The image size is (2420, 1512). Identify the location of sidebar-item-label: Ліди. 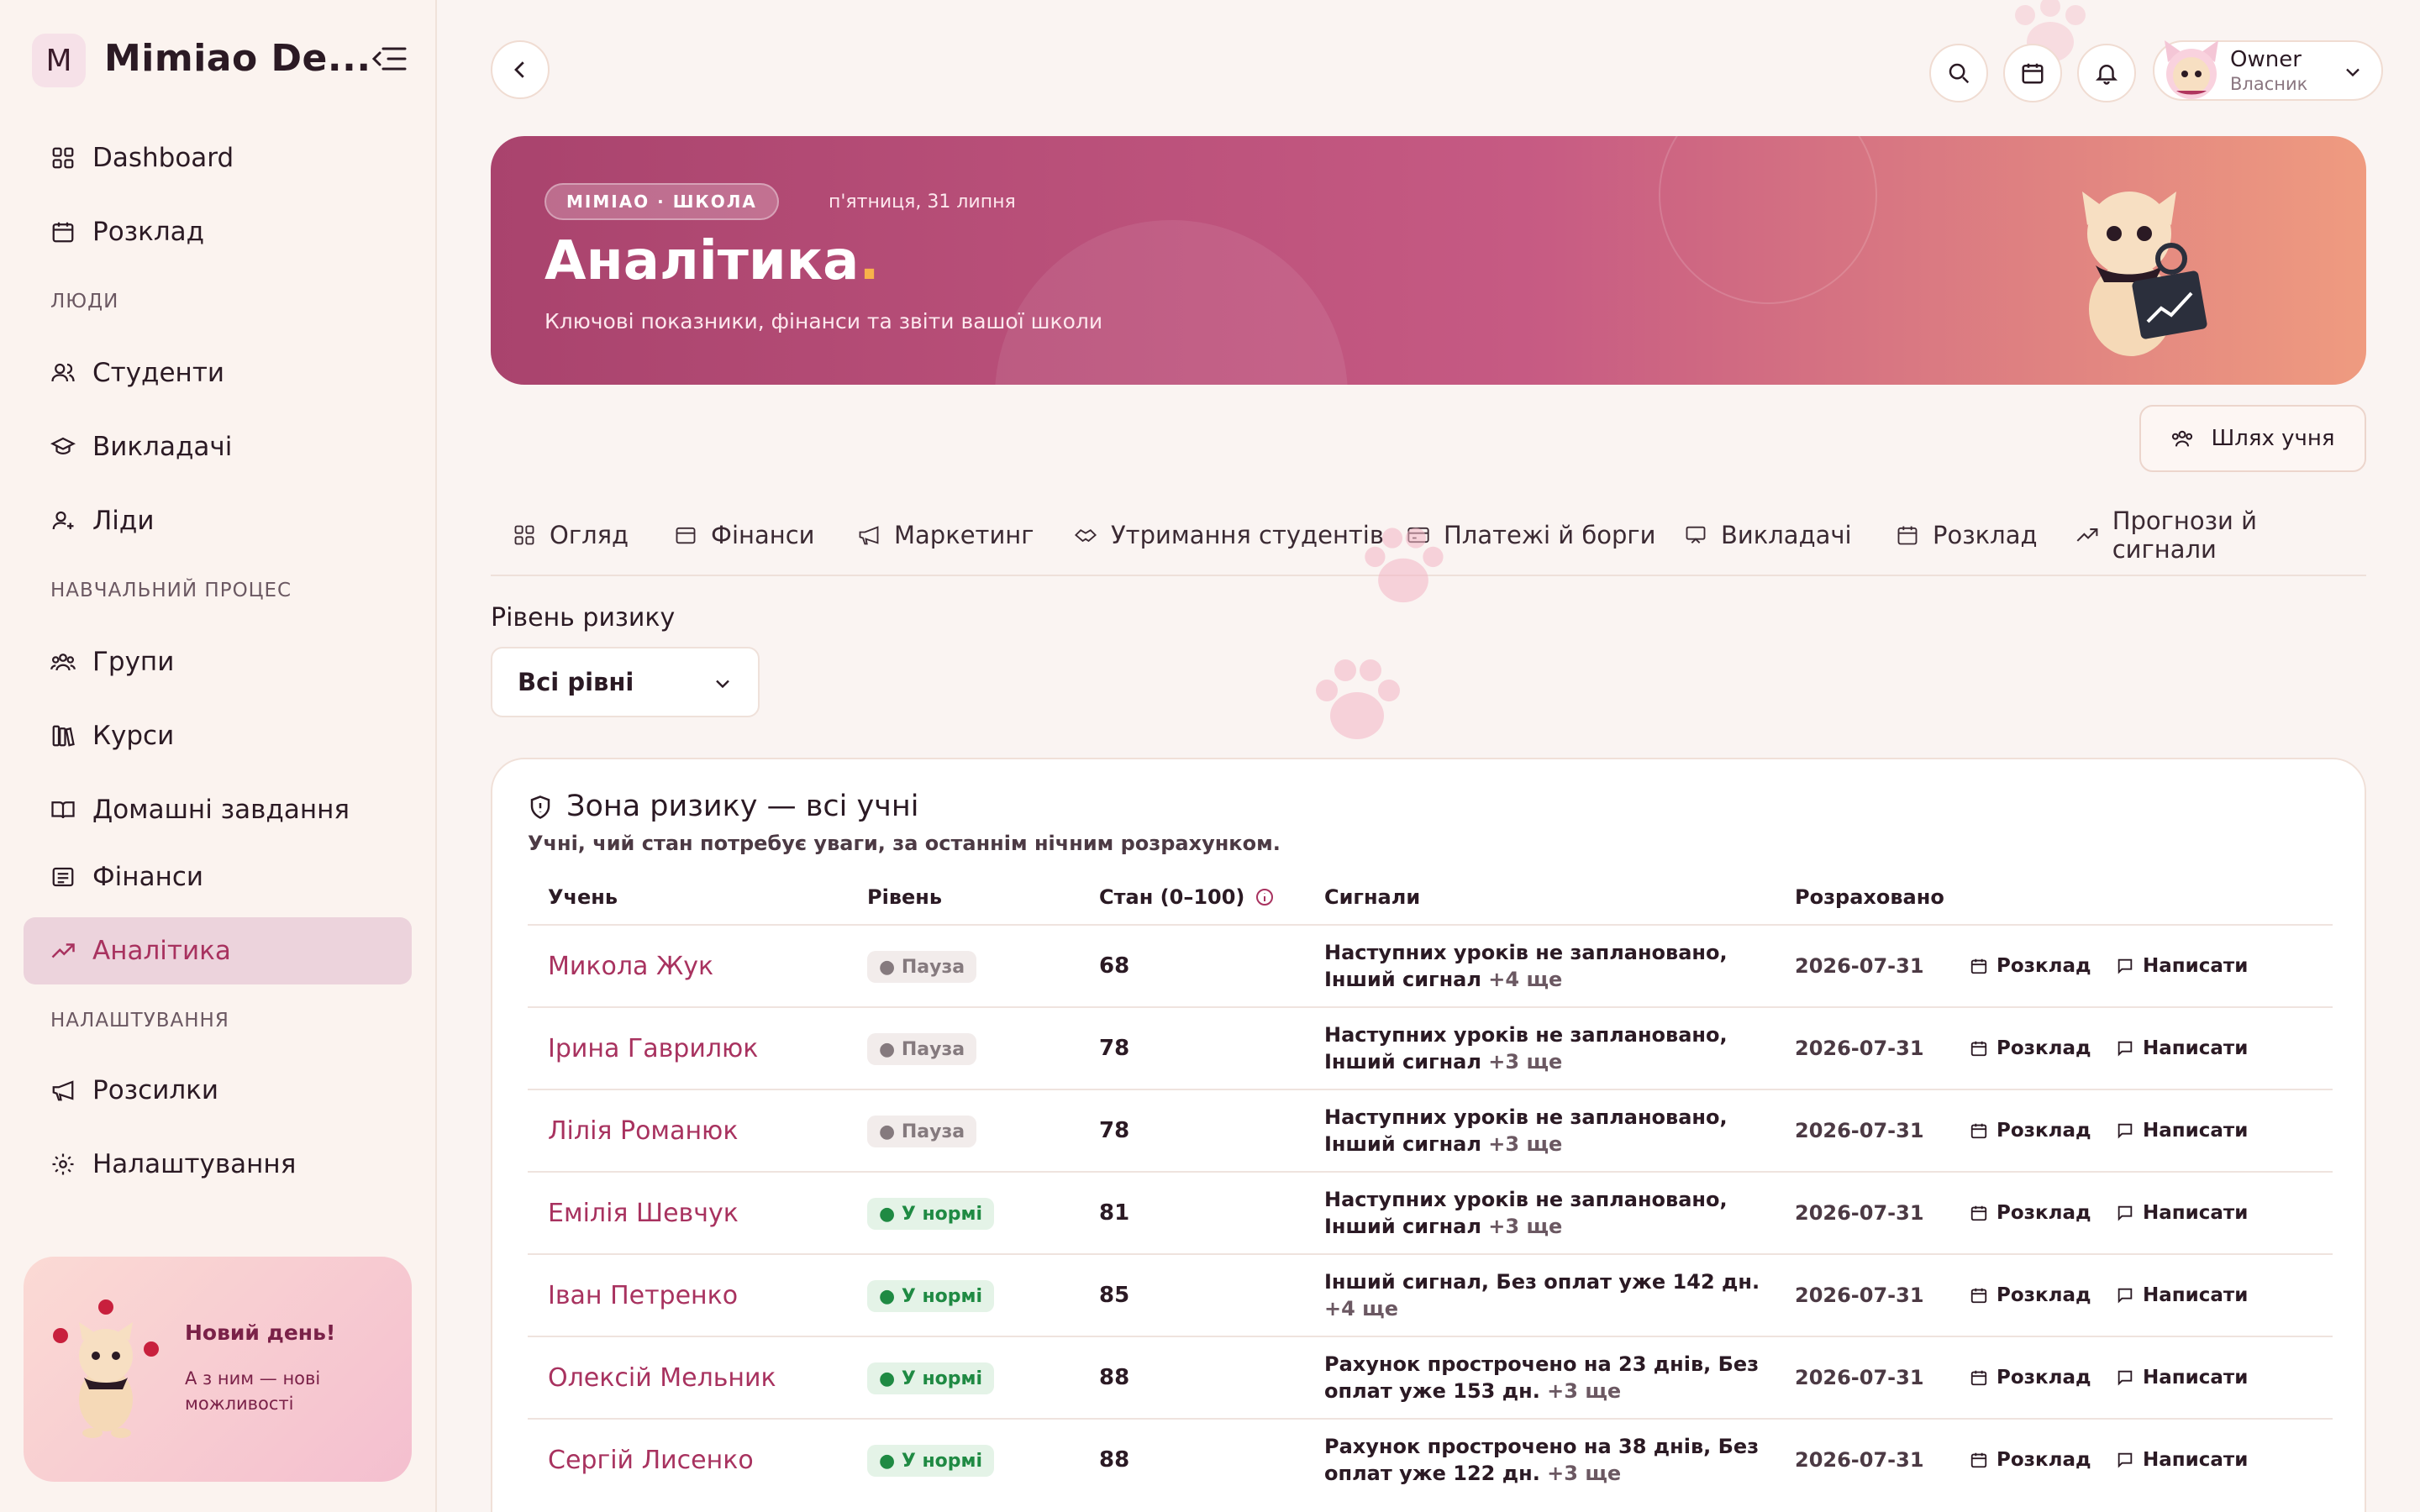
(124, 521).